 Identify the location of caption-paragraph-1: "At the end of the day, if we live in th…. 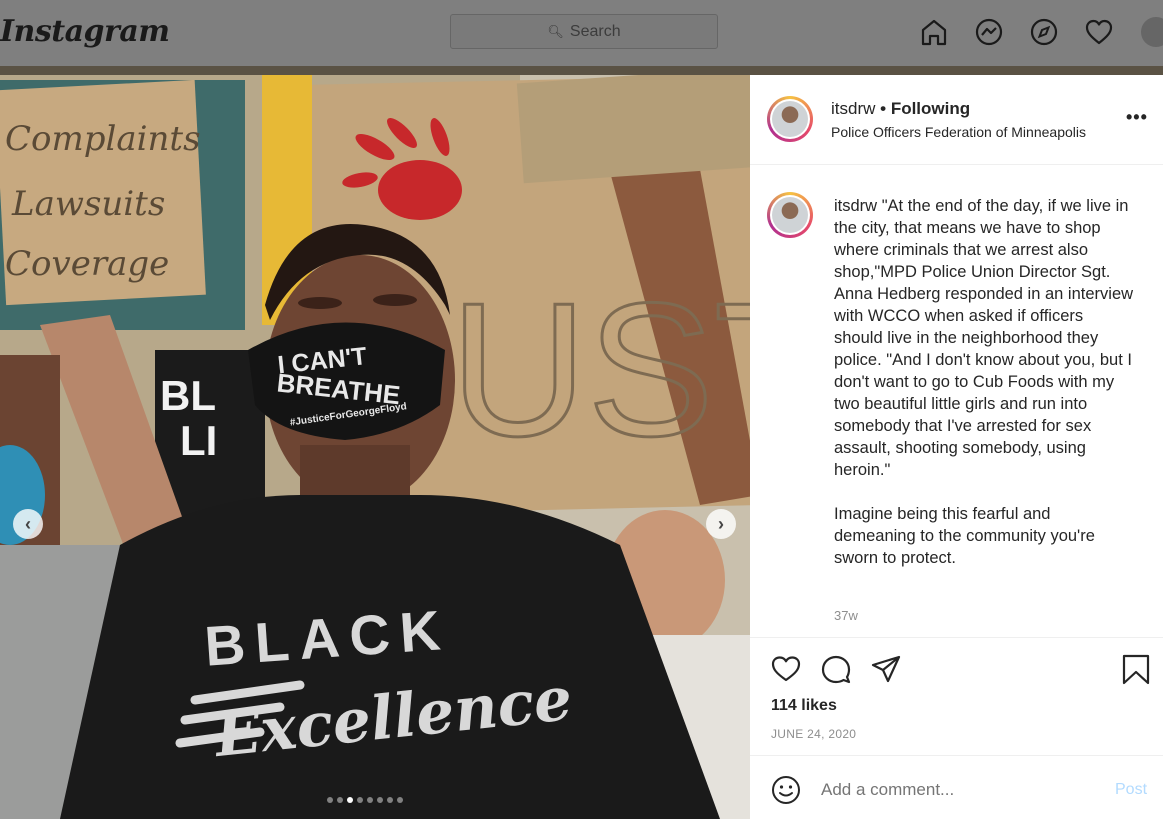
(984, 338).